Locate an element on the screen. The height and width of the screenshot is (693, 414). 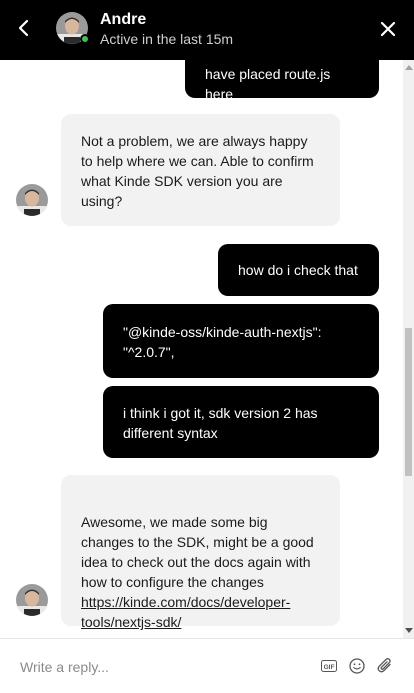
scroll-down-arrow-icon is located at coordinates (409, 630).